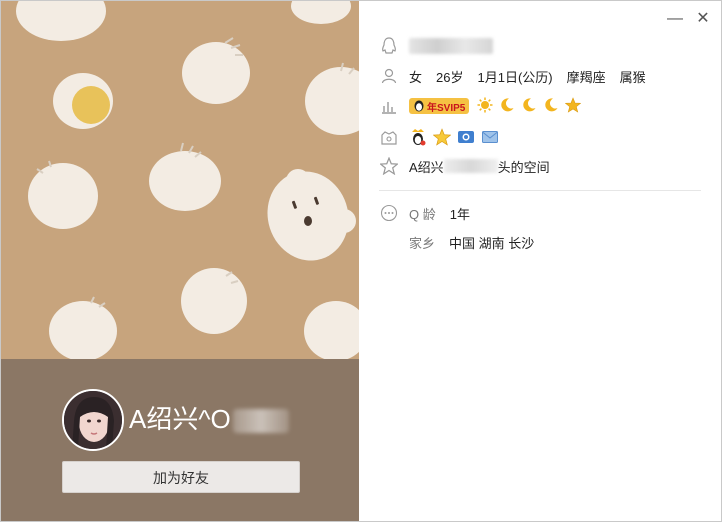 This screenshot has width=722, height=522. What do you see at coordinates (422, 243) in the screenshot?
I see `hometown-label: 家乡` at bounding box center [422, 243].